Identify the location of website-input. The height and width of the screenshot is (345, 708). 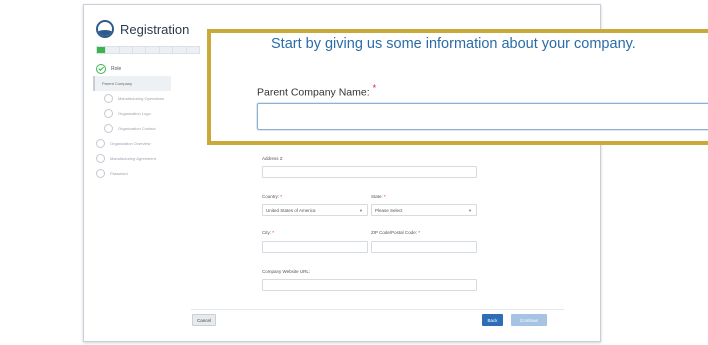
(369, 285).